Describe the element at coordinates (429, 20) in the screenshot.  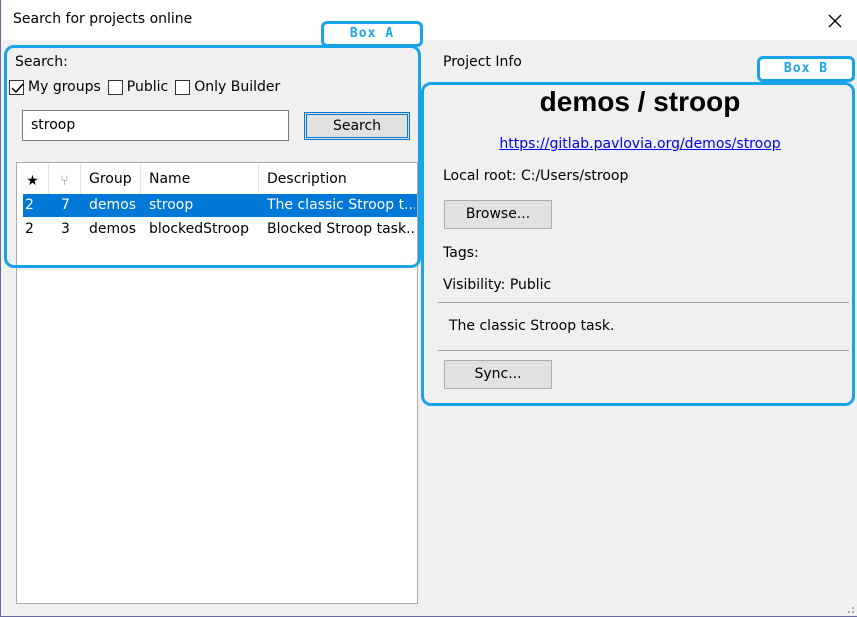
I see `title-bar: Search for projects online` at that location.